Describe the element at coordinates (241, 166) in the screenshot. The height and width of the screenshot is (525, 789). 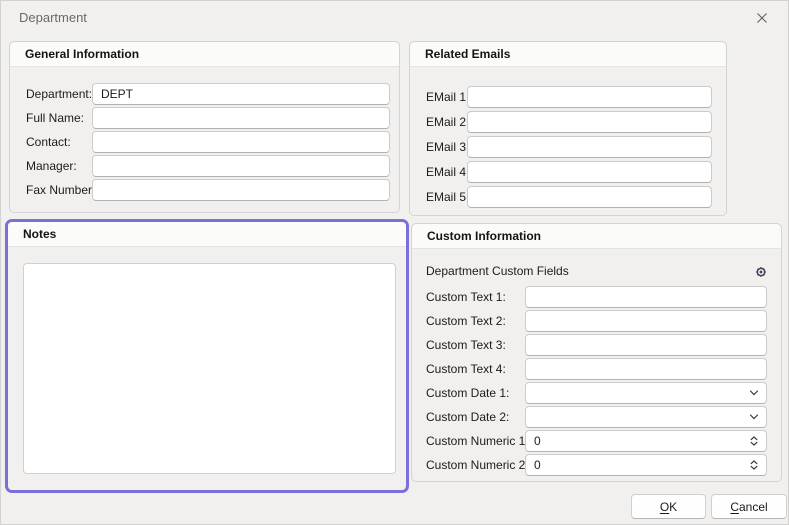
I see `manager-input` at that location.